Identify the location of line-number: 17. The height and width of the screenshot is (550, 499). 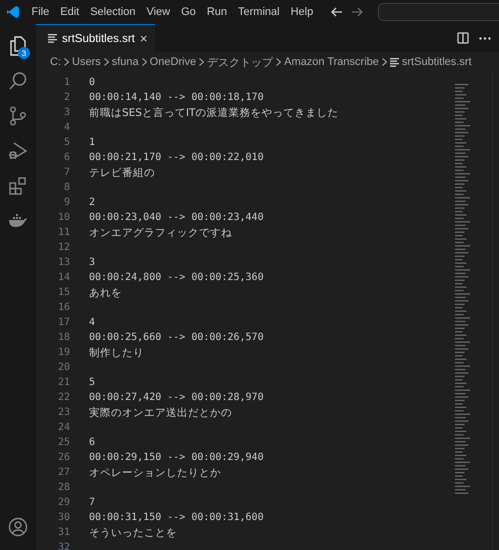
(63, 322).